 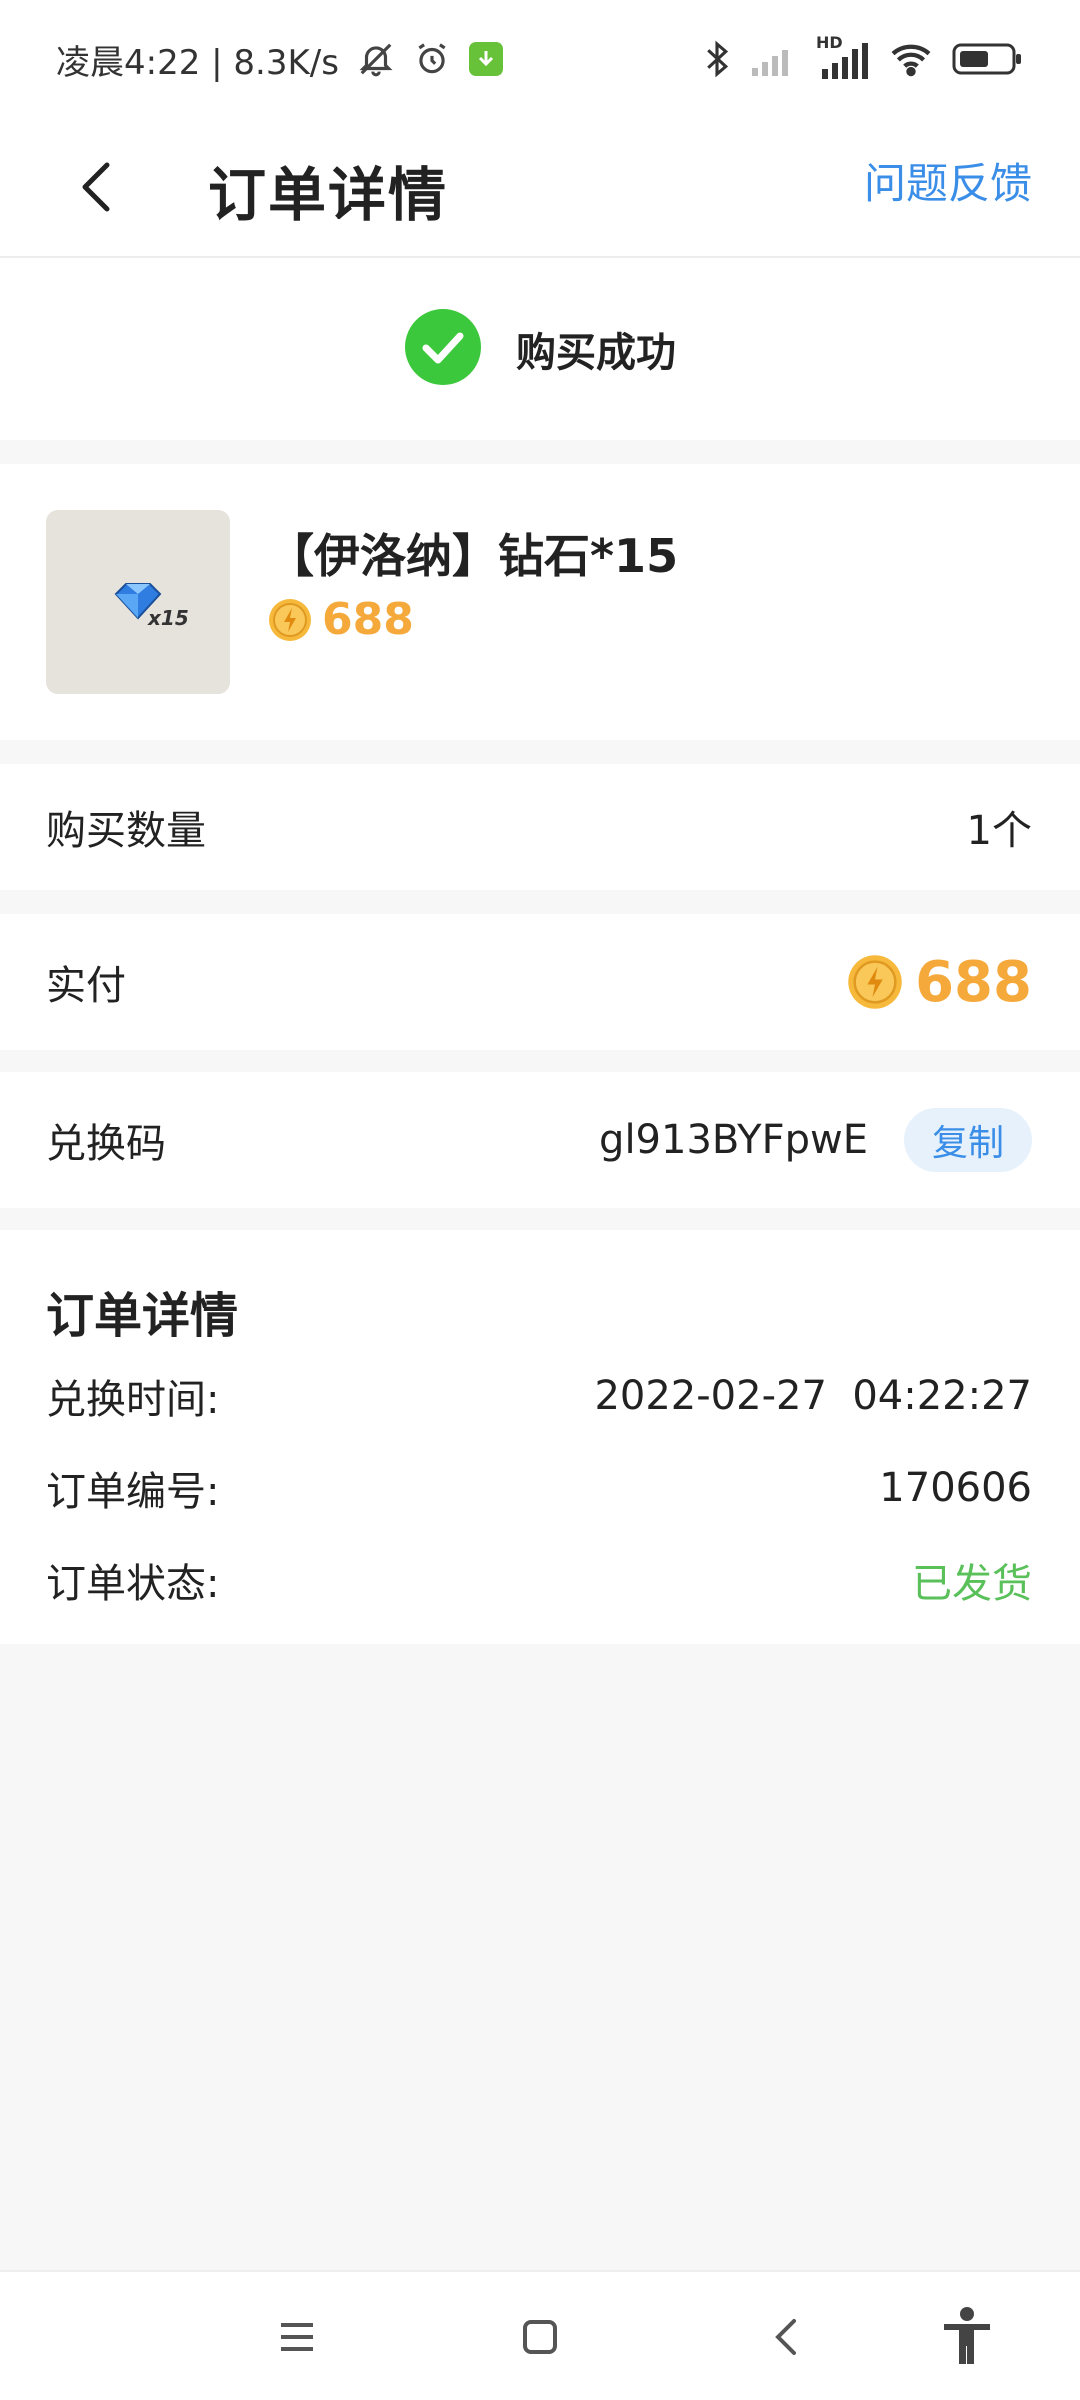 I want to click on check-circle-icon, so click(x=443, y=349).